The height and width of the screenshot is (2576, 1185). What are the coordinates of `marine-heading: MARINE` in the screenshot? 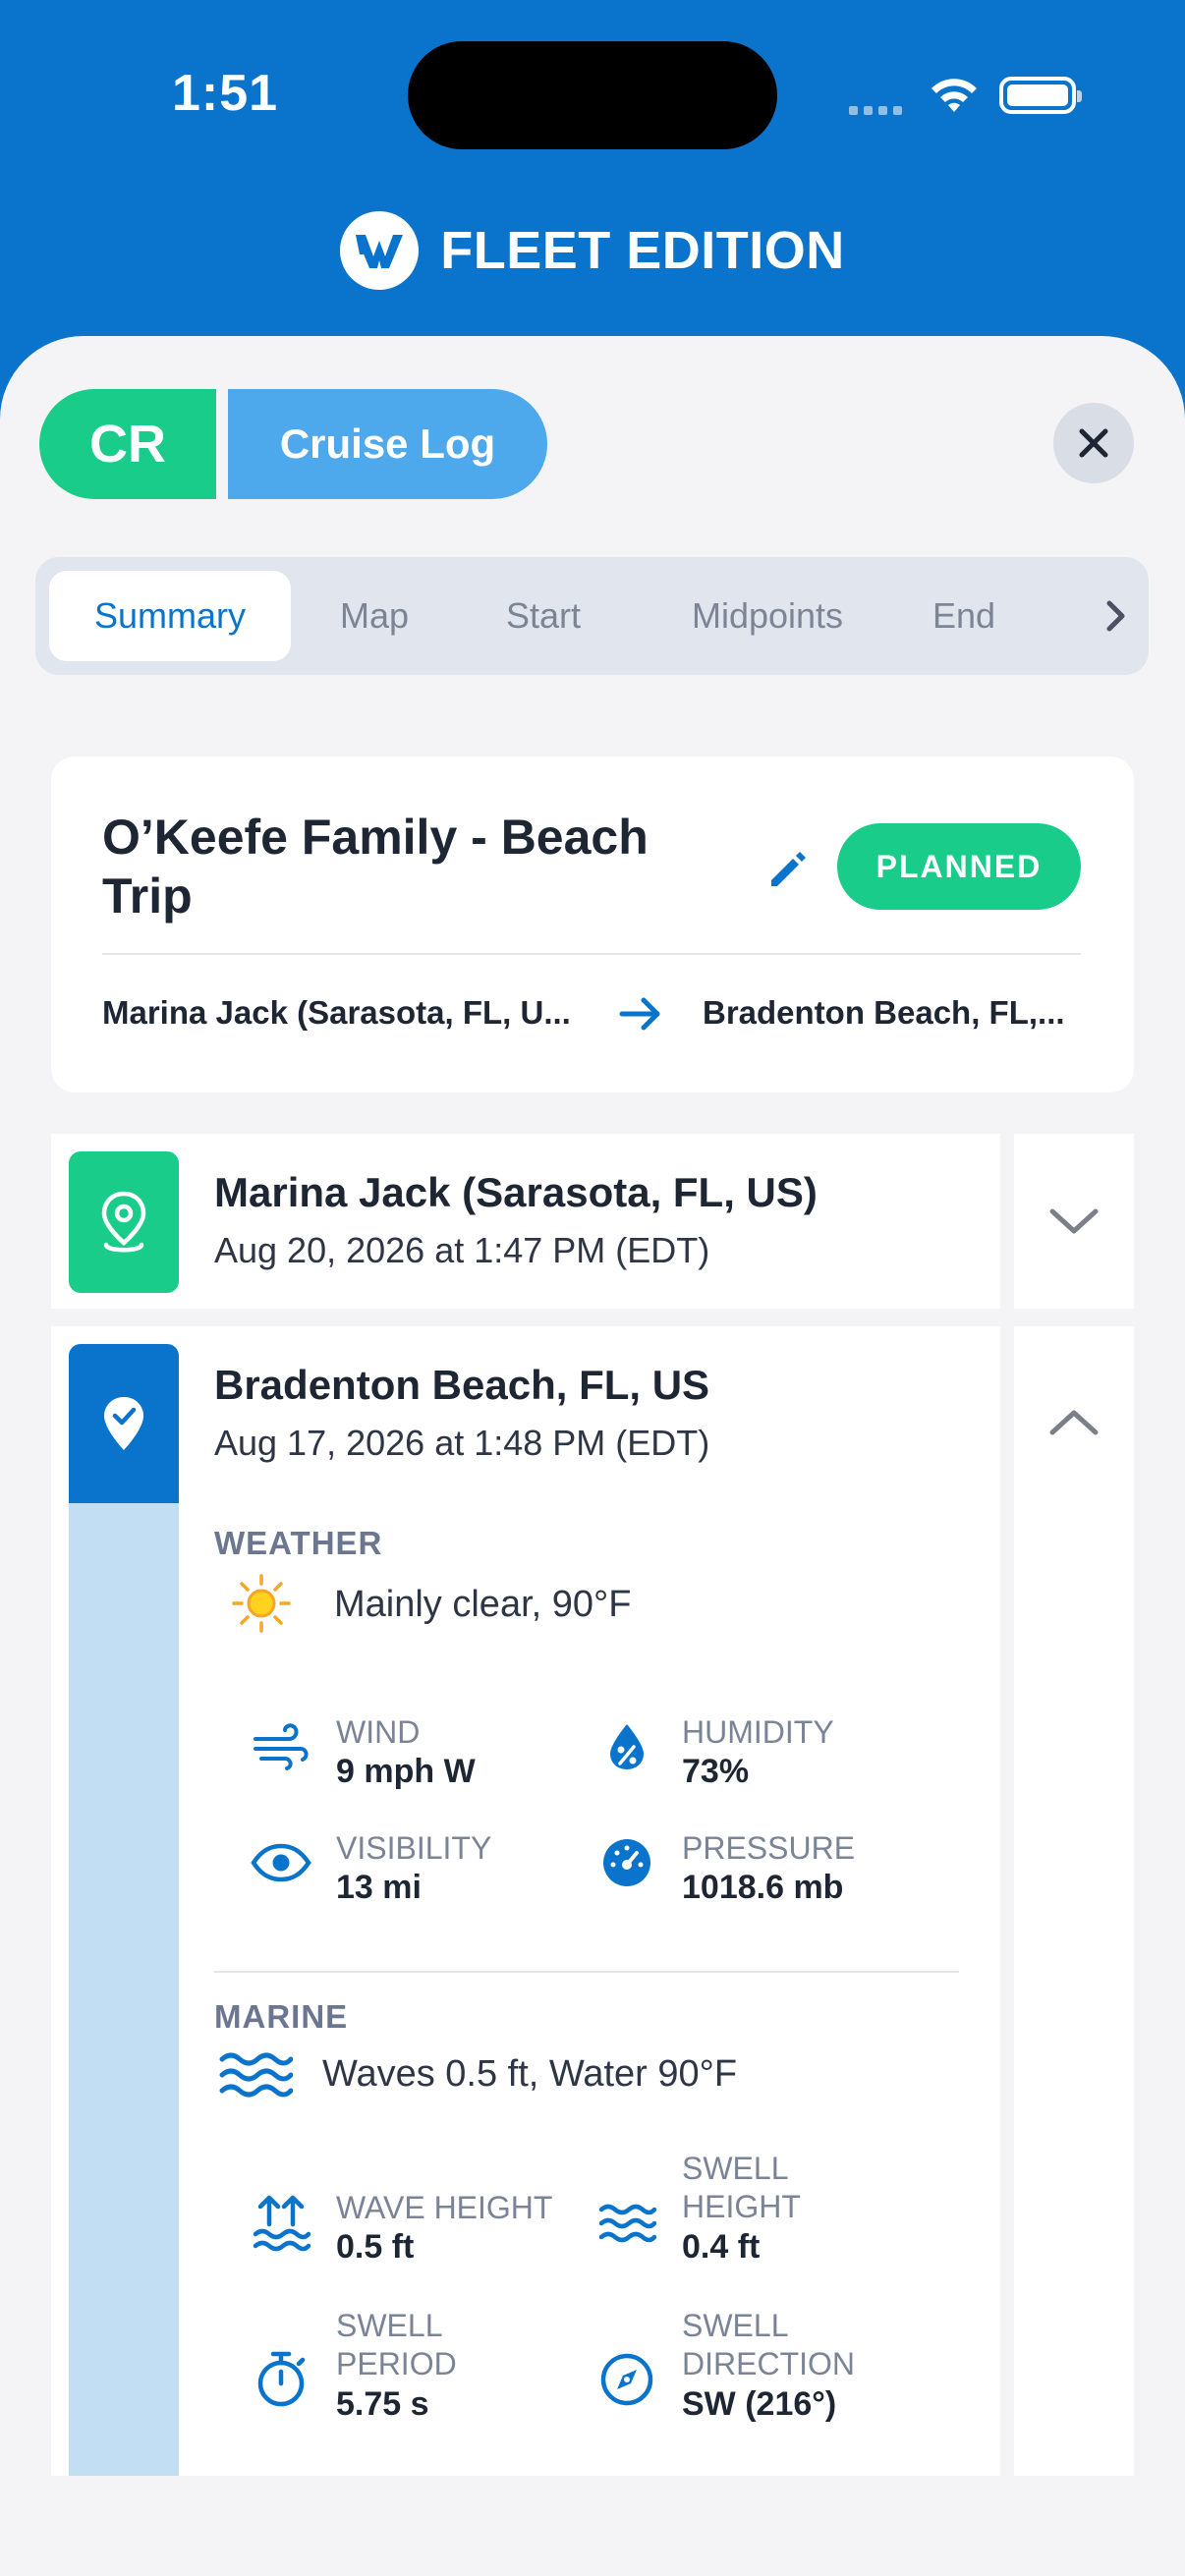 It's located at (282, 2016).